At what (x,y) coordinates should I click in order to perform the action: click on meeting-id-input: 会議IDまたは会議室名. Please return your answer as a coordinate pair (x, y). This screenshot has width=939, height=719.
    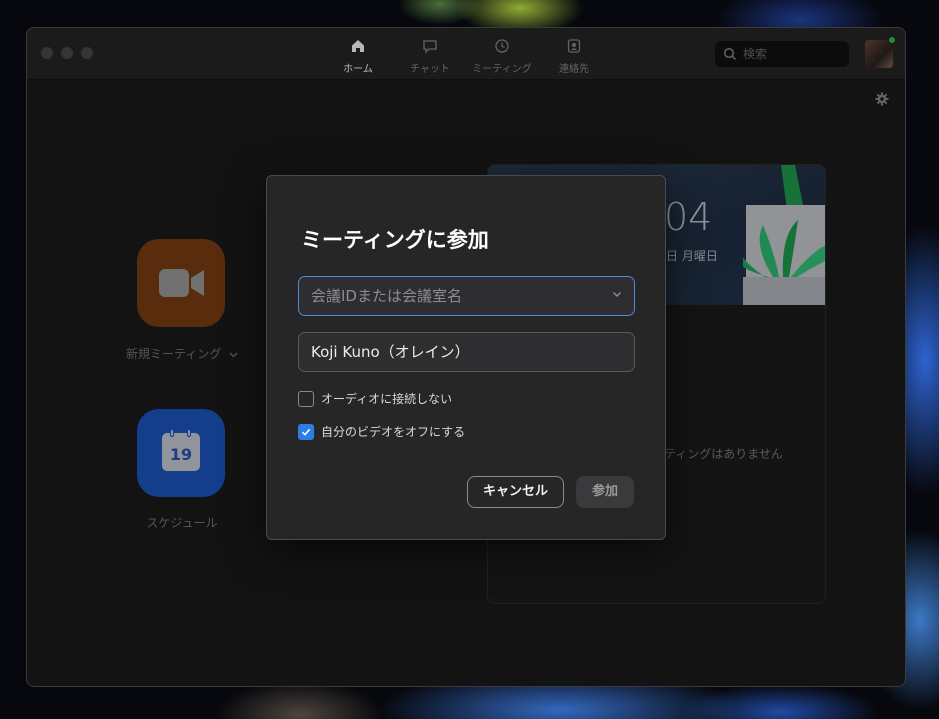
    Looking at the image, I should click on (466, 296).